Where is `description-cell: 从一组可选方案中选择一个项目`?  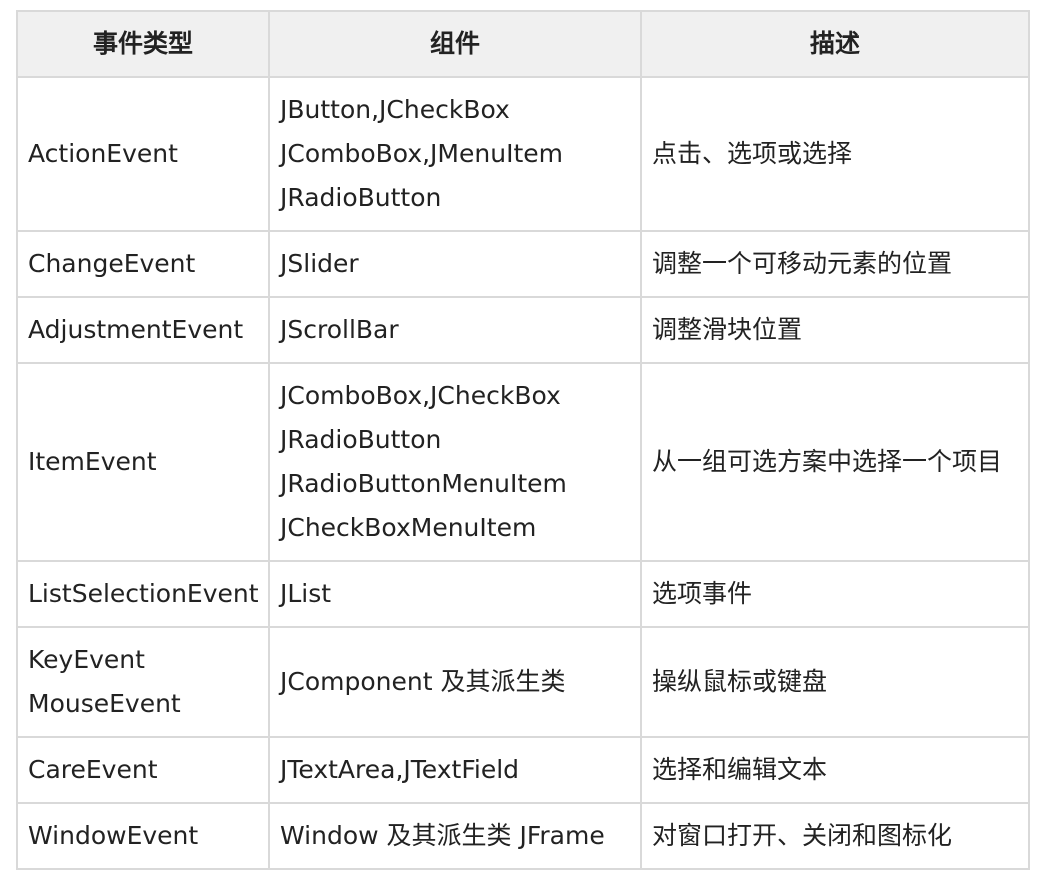 description-cell: 从一组可选方案中选择一个项目 is located at coordinates (835, 462).